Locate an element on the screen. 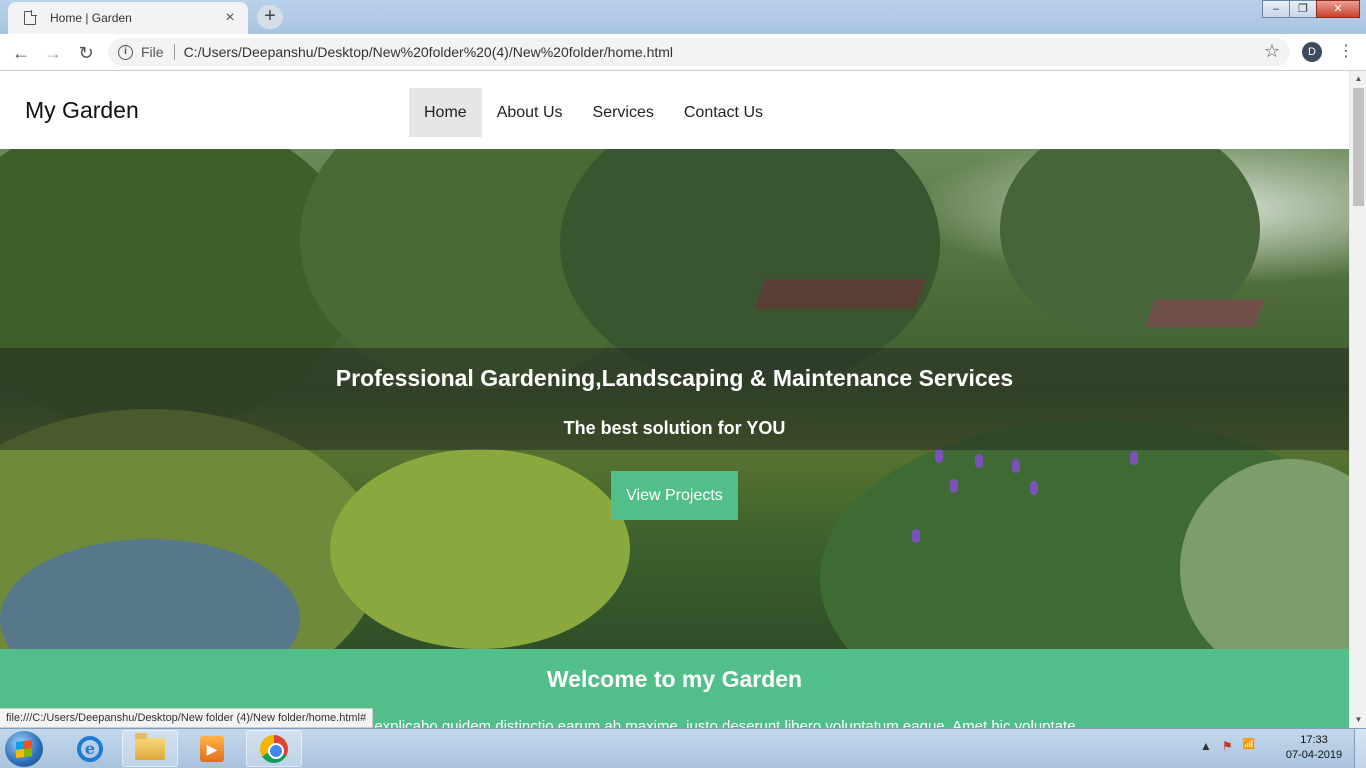 This screenshot has width=1366, height=768. show-desktop-button is located at coordinates (1360, 748).